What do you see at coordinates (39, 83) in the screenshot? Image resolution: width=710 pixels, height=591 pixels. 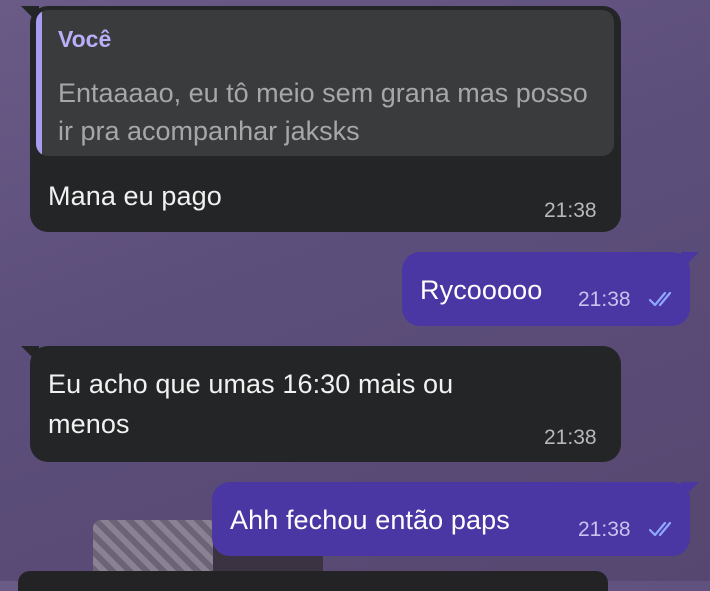 I see `reply-accent-bar` at bounding box center [39, 83].